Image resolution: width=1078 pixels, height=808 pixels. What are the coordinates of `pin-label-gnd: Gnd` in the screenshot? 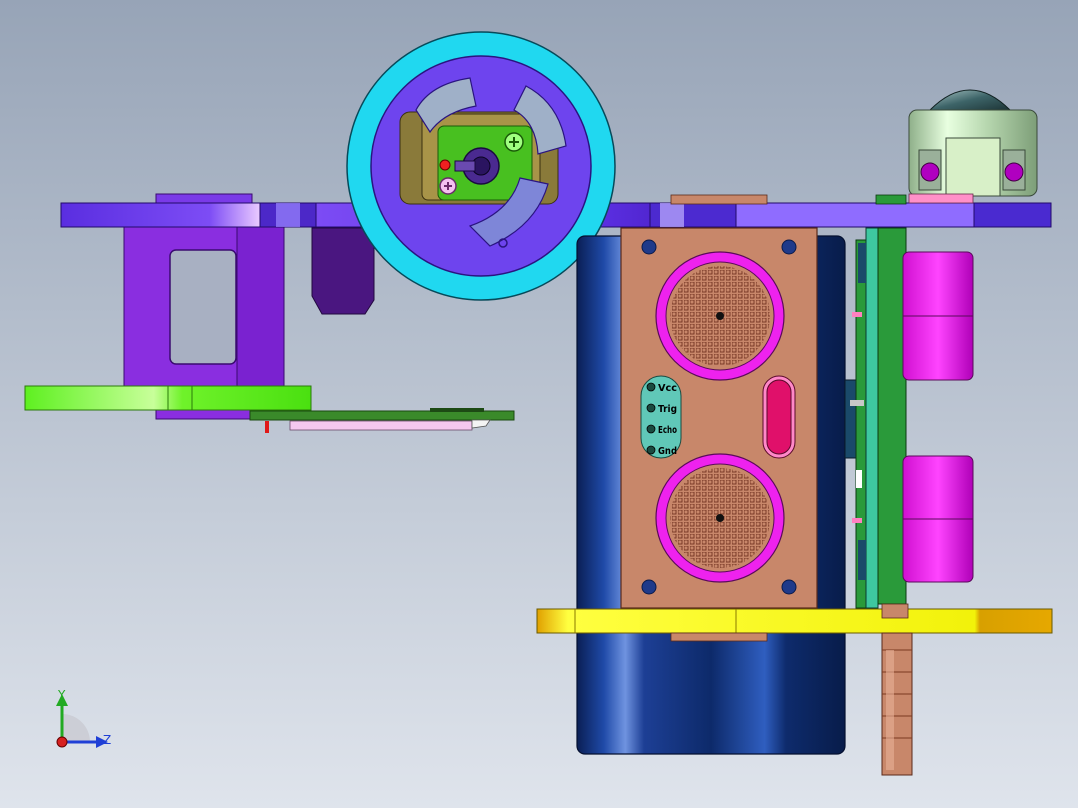 It's located at (667, 451).